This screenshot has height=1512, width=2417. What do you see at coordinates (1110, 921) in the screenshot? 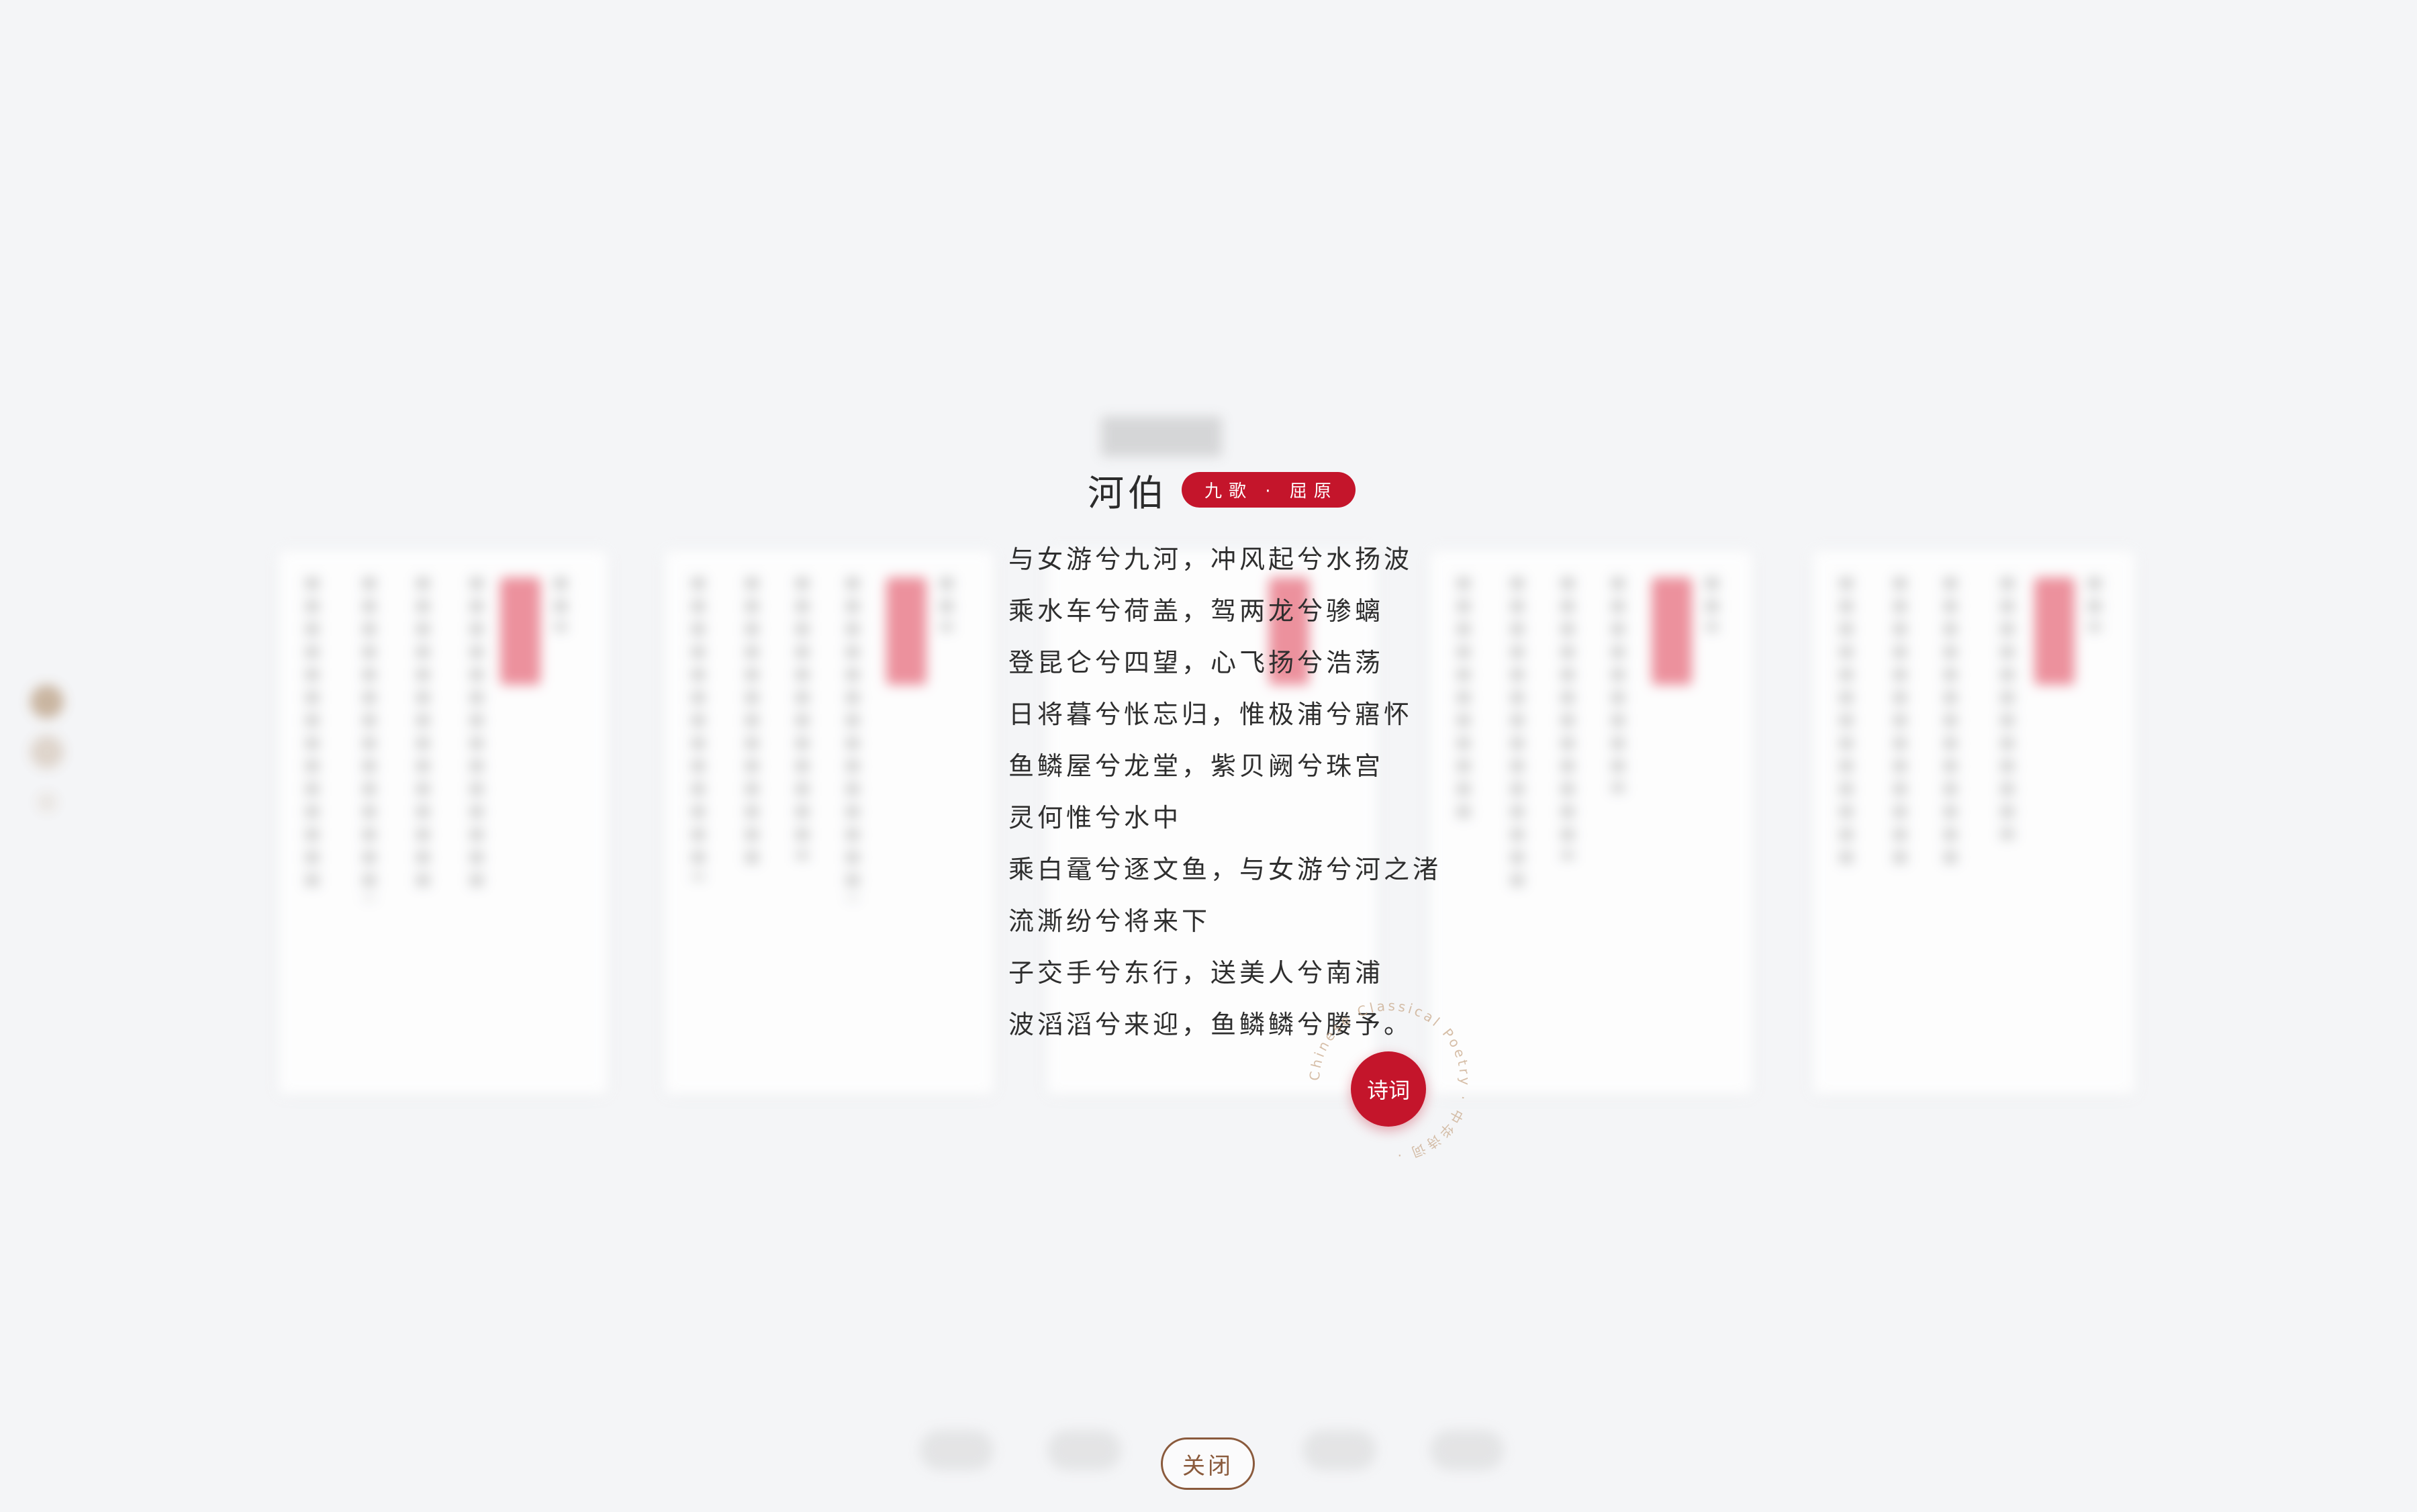
I see `poem-line: 流澌纷兮将来下` at bounding box center [1110, 921].